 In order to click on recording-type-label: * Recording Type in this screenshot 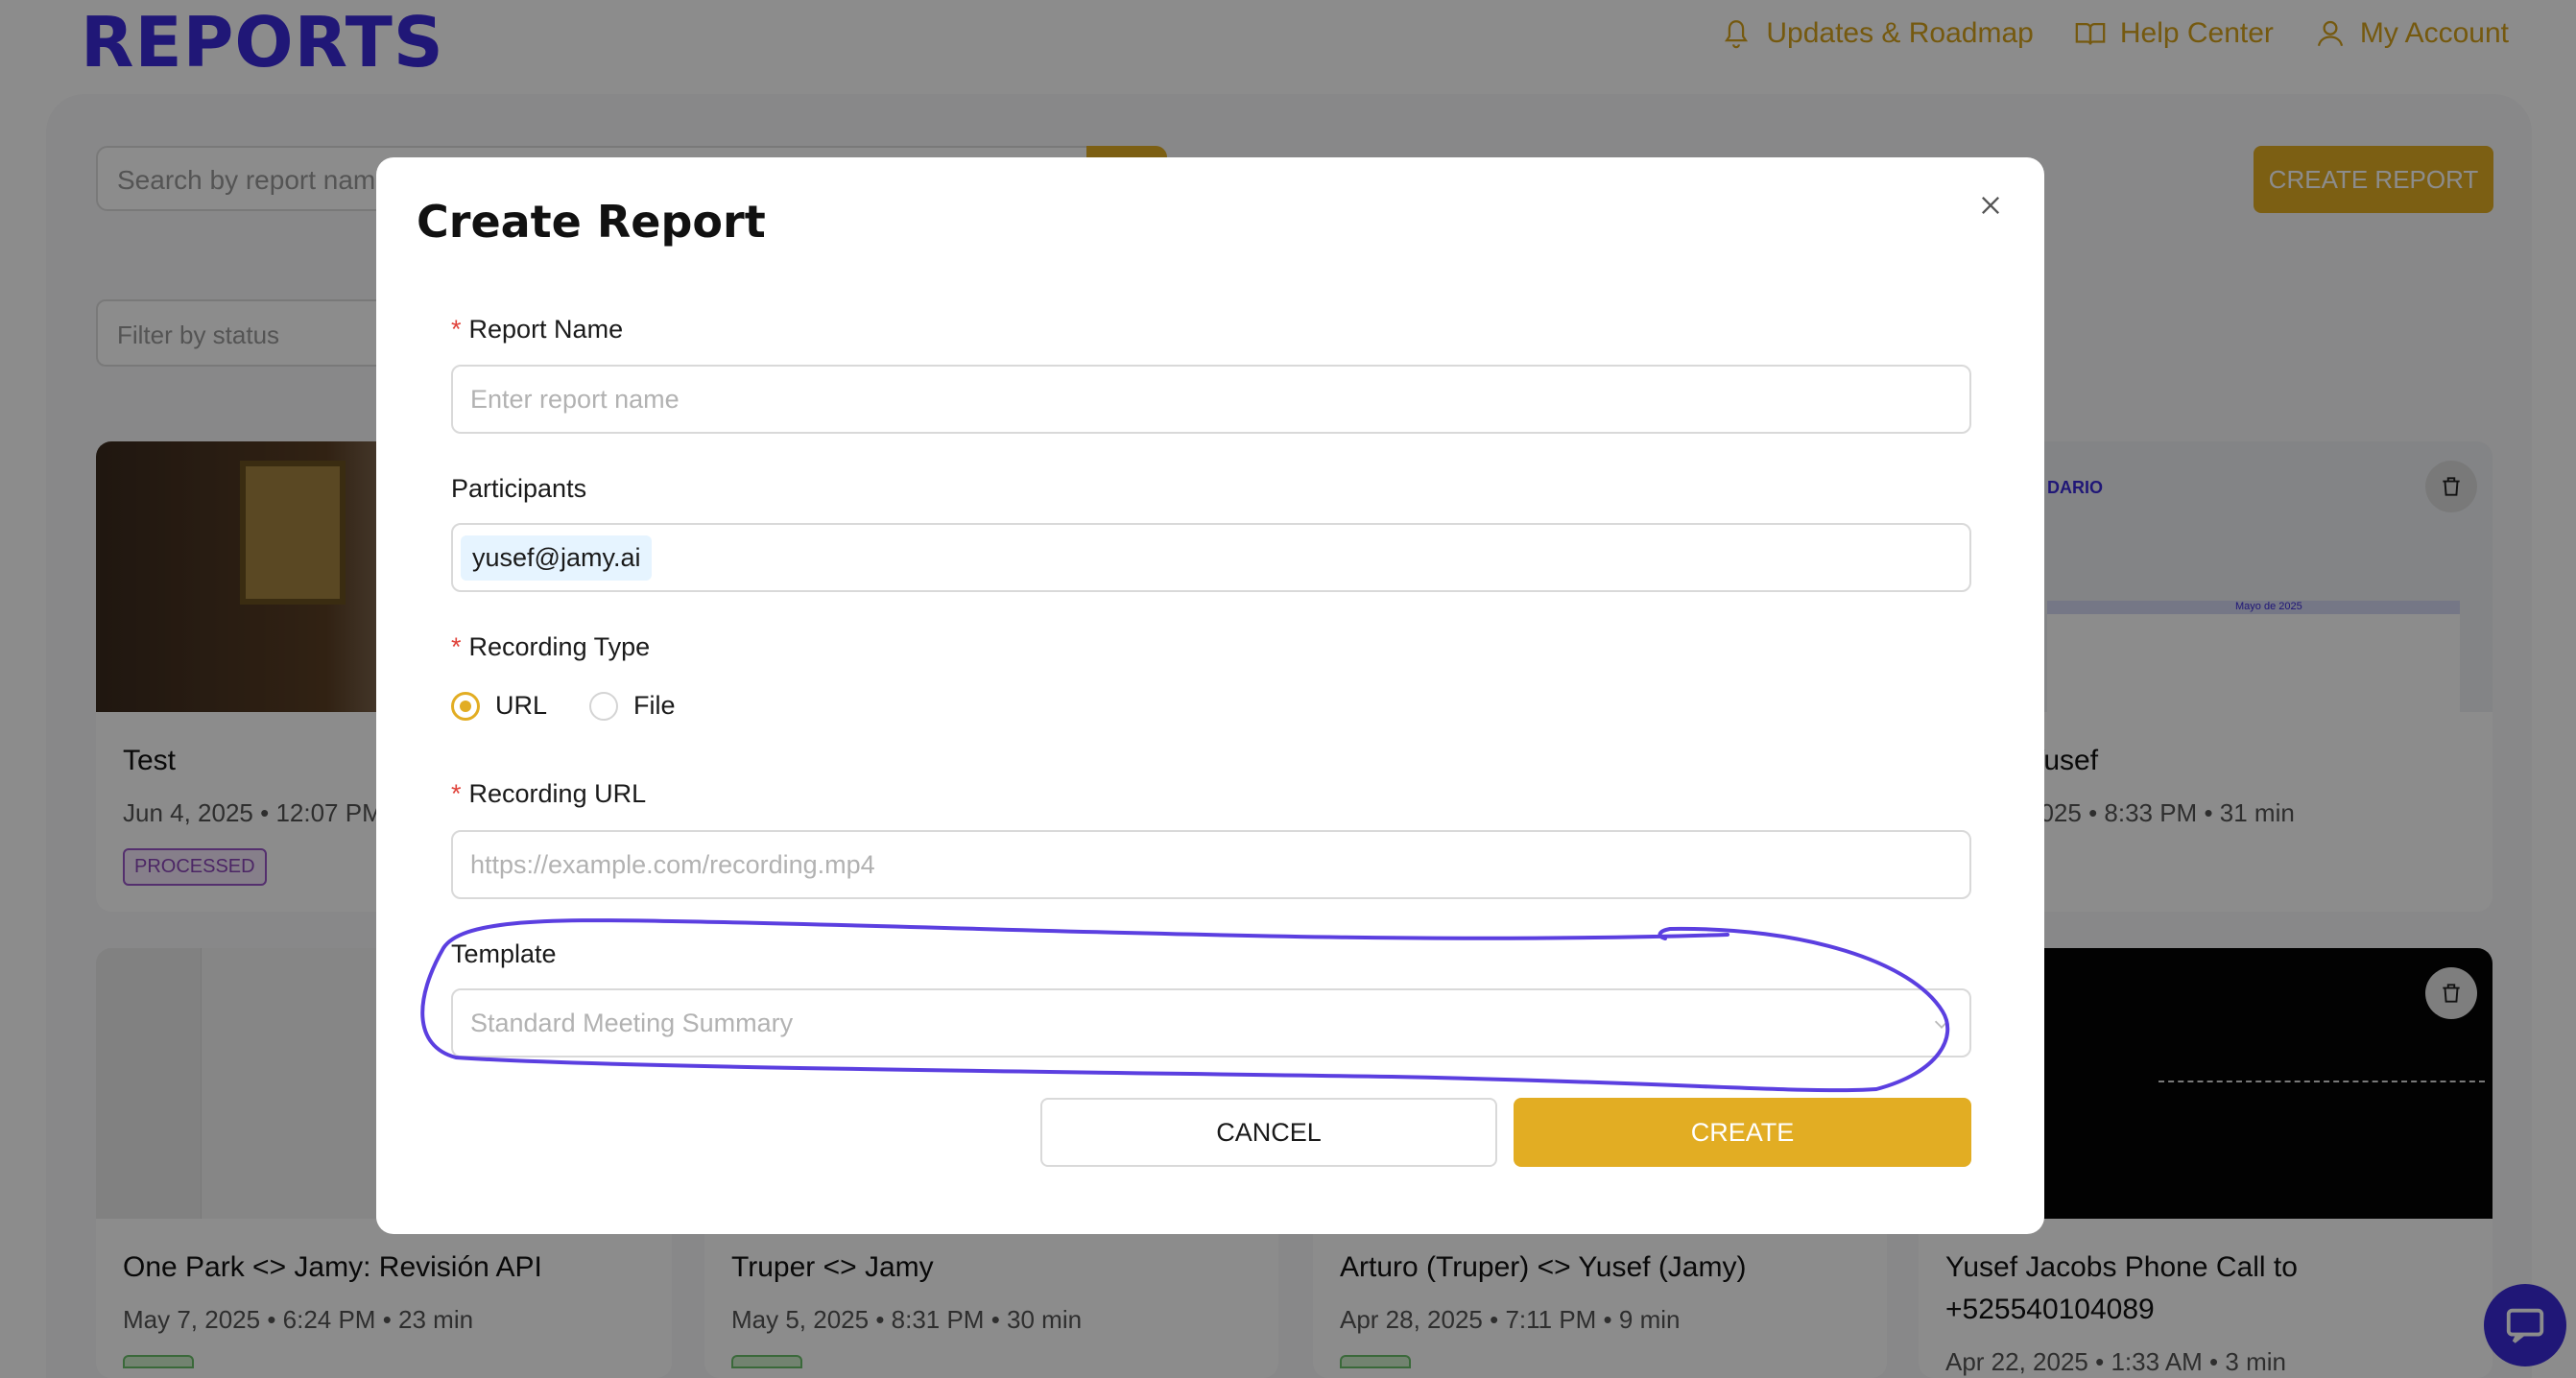, I will do `click(550, 647)`.